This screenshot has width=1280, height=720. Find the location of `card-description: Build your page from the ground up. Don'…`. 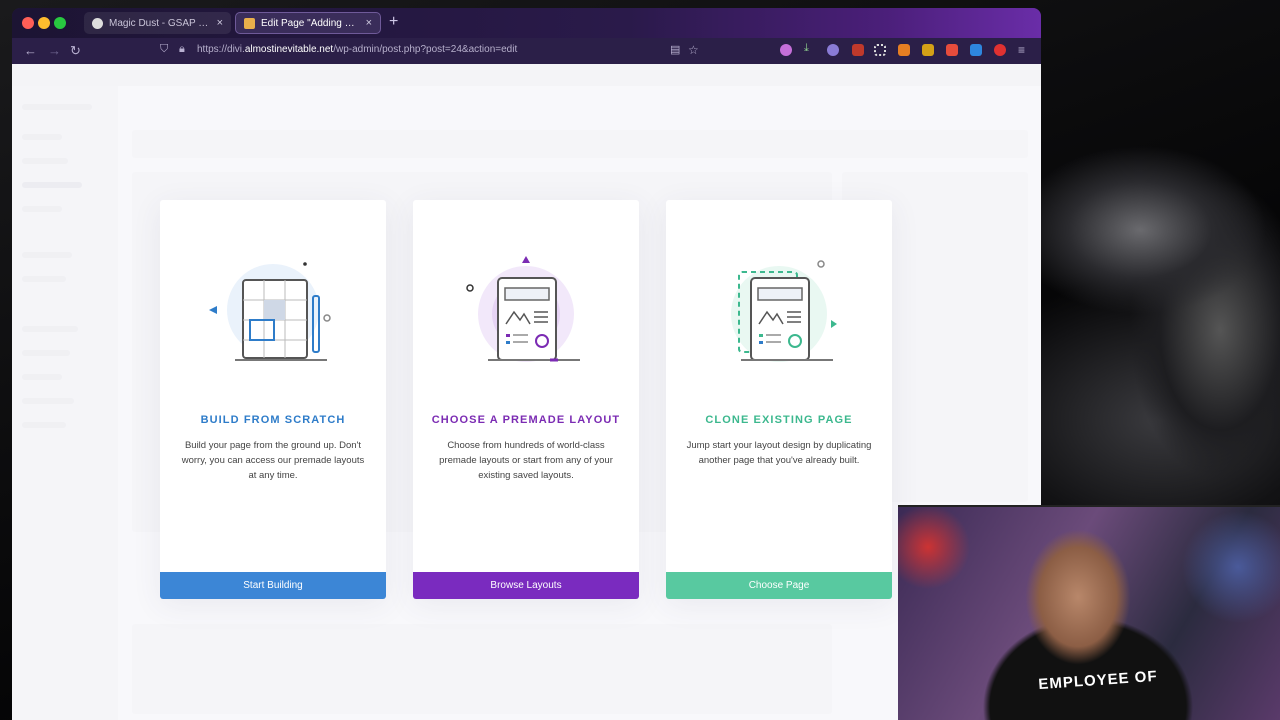

card-description: Build your page from the ground up. Don'… is located at coordinates (273, 460).